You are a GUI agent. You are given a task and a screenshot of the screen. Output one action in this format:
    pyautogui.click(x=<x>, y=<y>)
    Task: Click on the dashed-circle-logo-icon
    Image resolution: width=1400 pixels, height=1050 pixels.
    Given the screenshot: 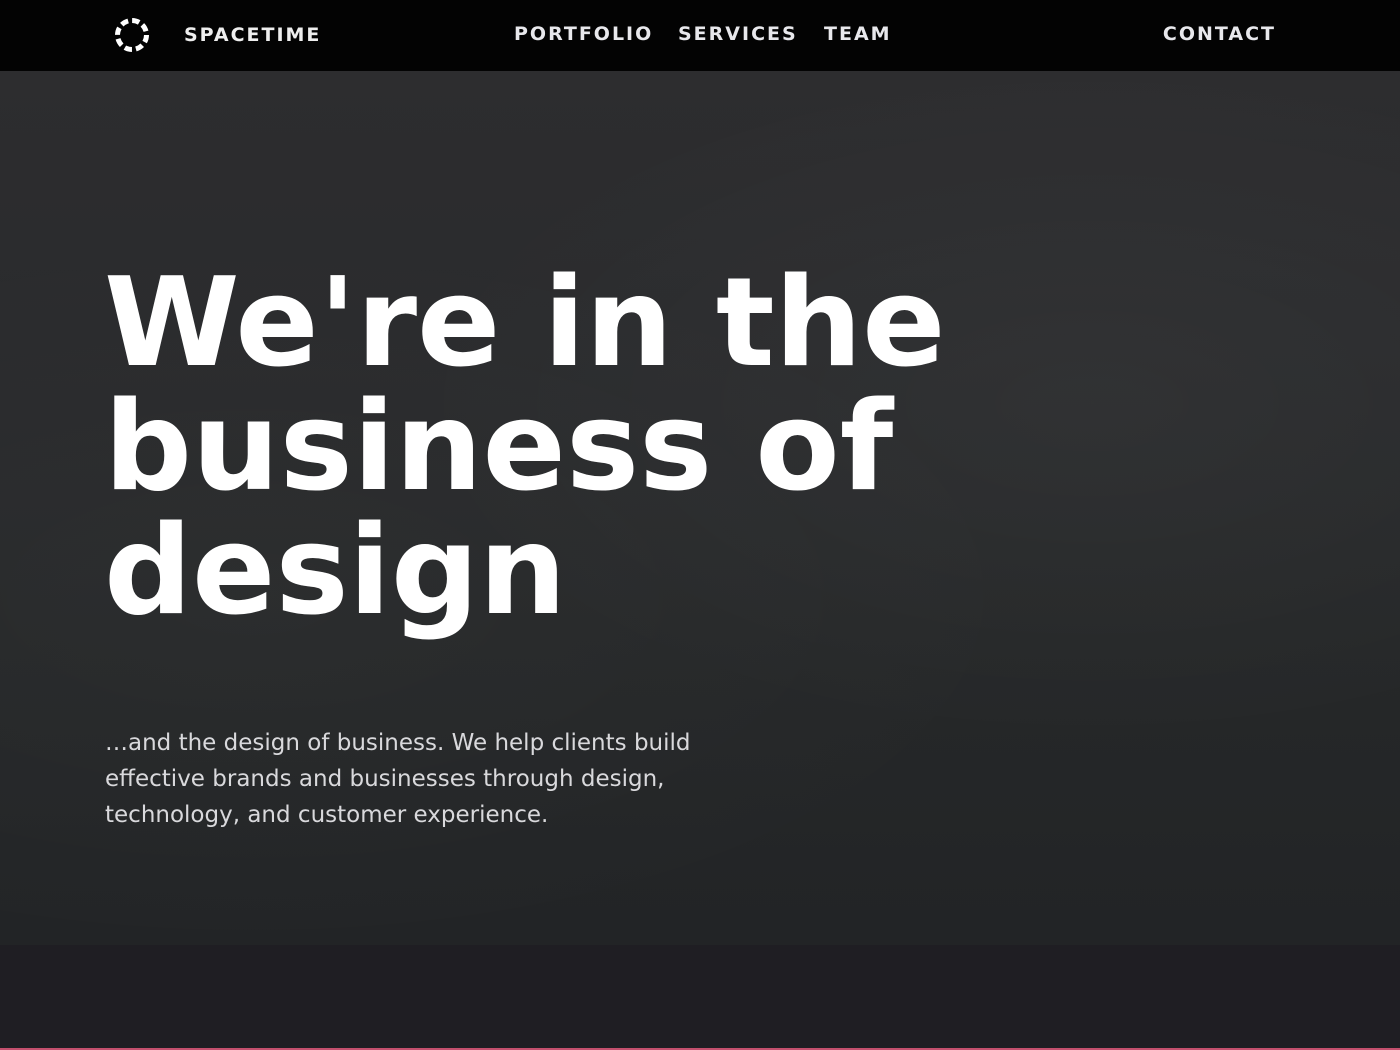 What is the action you would take?
    pyautogui.click(x=132, y=35)
    